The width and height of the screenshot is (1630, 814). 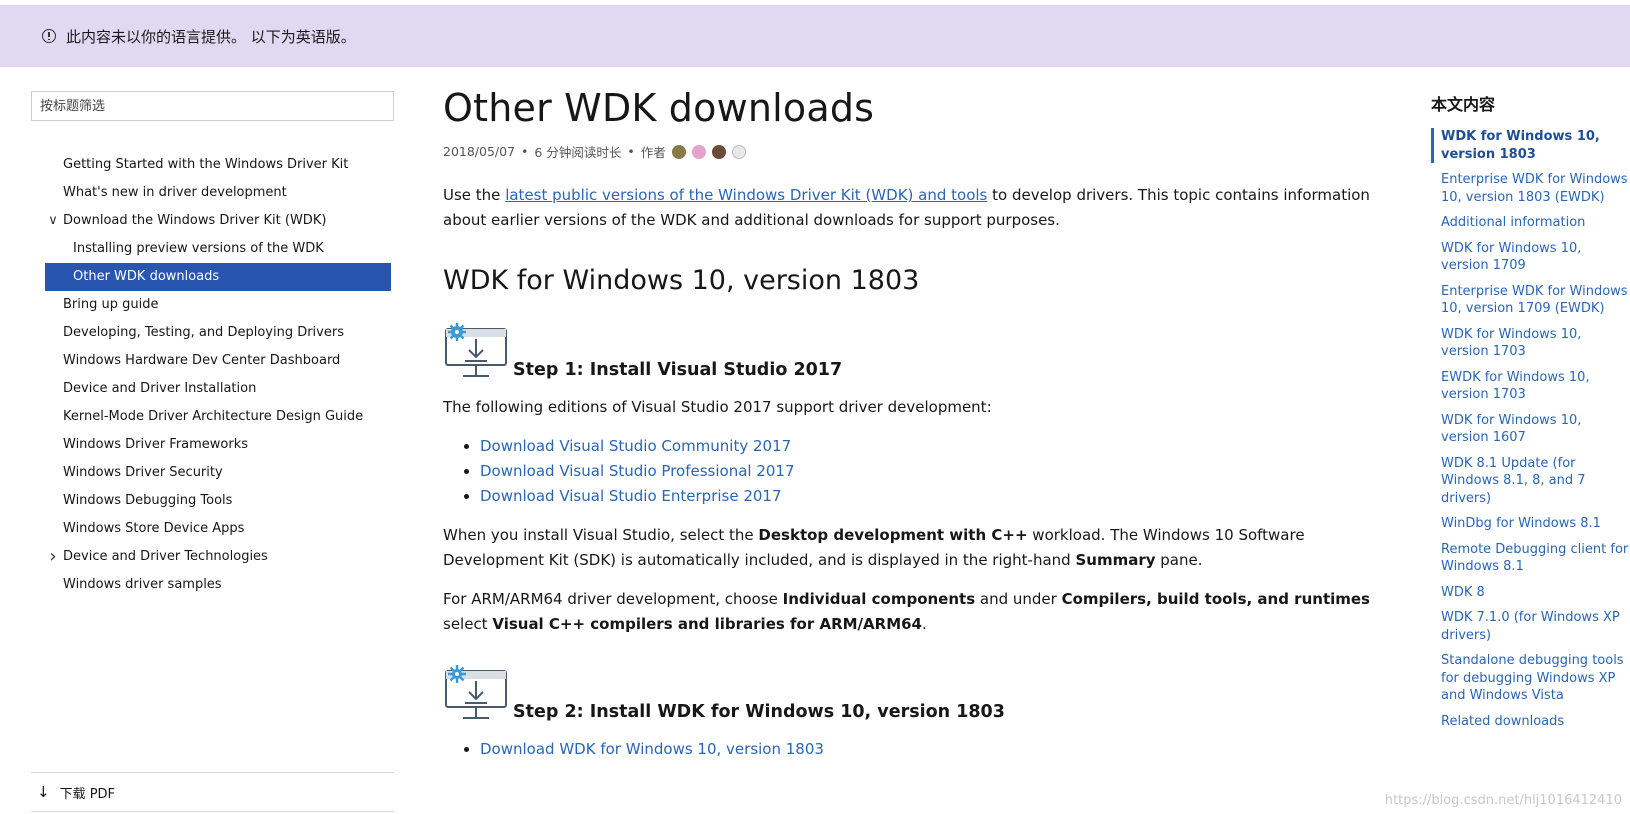 I want to click on para-text: pane., so click(x=1179, y=560).